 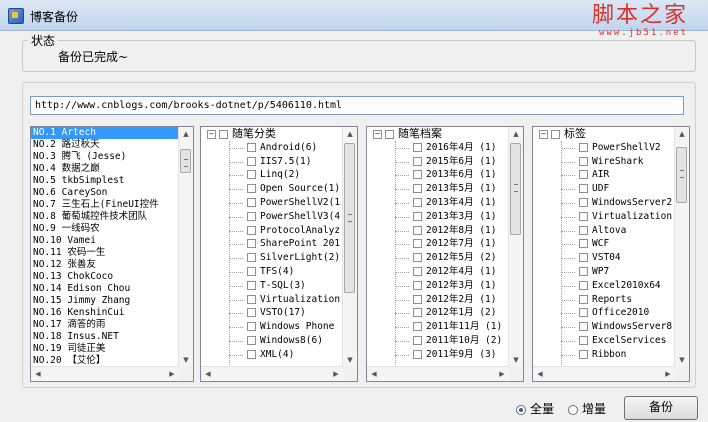 I want to click on blog-list-item: NO.3 腾飞 (Jesse), so click(x=105, y=157).